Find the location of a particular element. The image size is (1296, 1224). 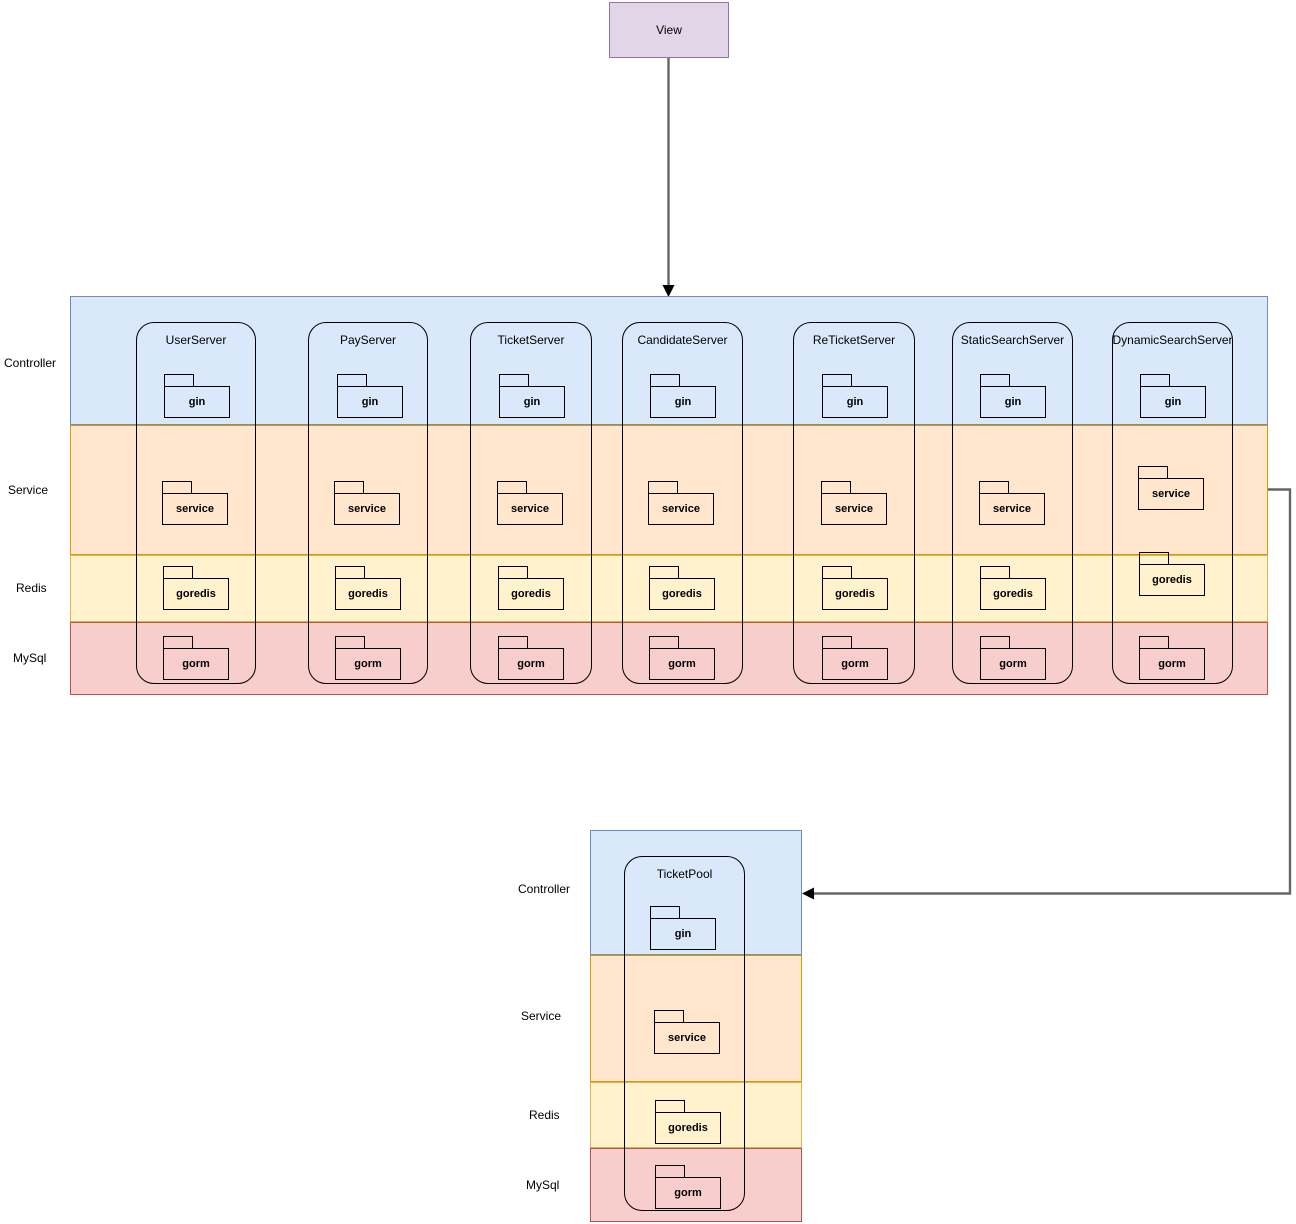

package-gorm-userserver: gorm is located at coordinates (196, 658).